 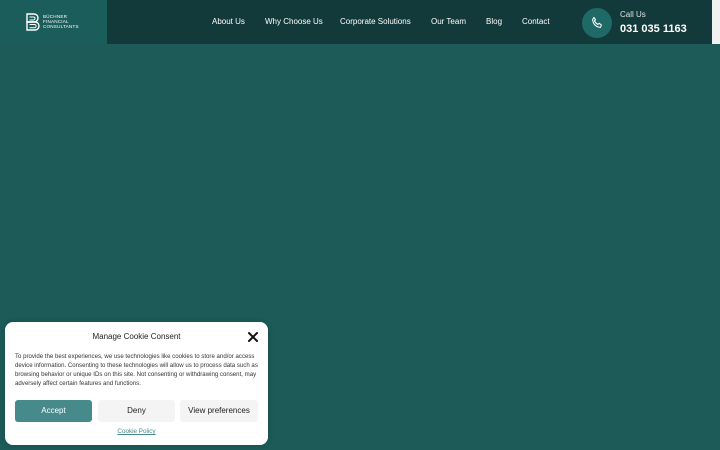 I want to click on nav-contact: Contact, so click(x=536, y=21).